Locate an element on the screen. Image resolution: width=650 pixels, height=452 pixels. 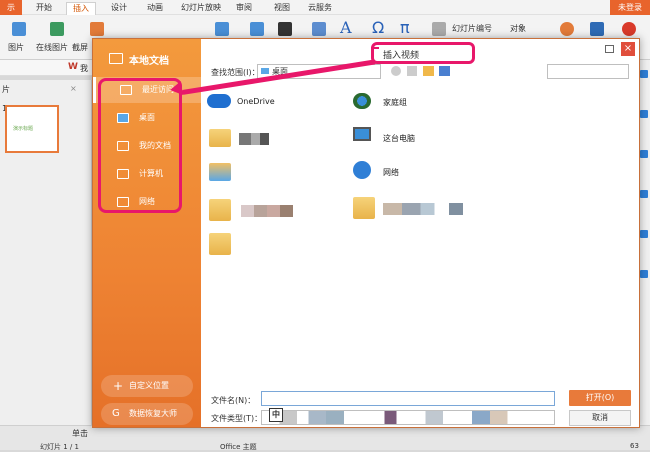
library-folder-icon is located at coordinates (220, 172).